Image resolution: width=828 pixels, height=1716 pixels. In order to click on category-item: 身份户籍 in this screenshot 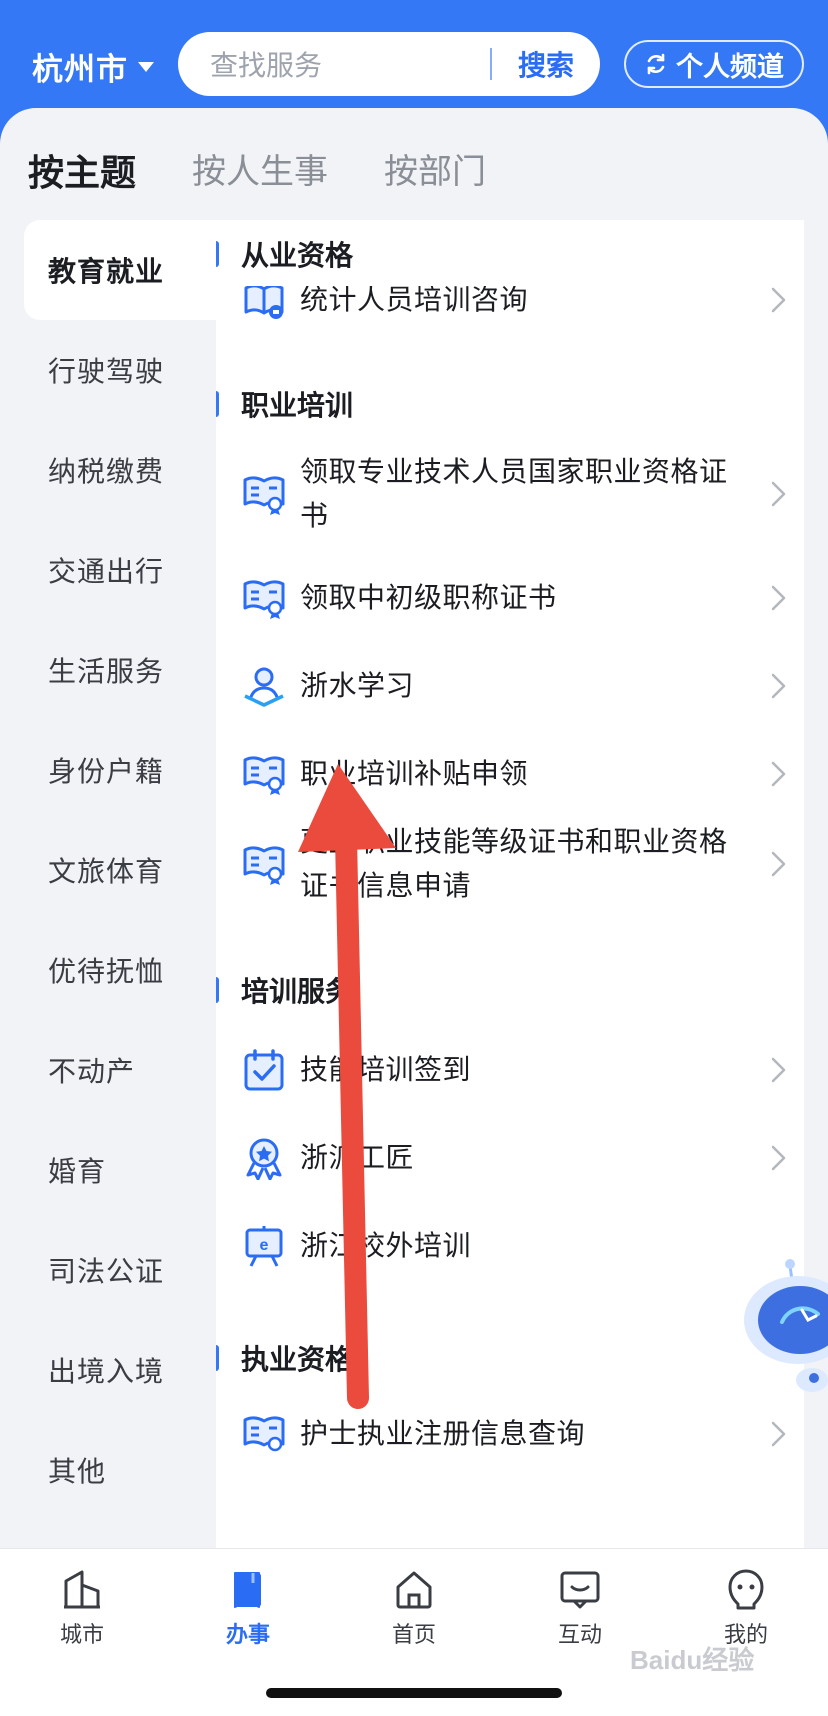, I will do `click(120, 770)`.